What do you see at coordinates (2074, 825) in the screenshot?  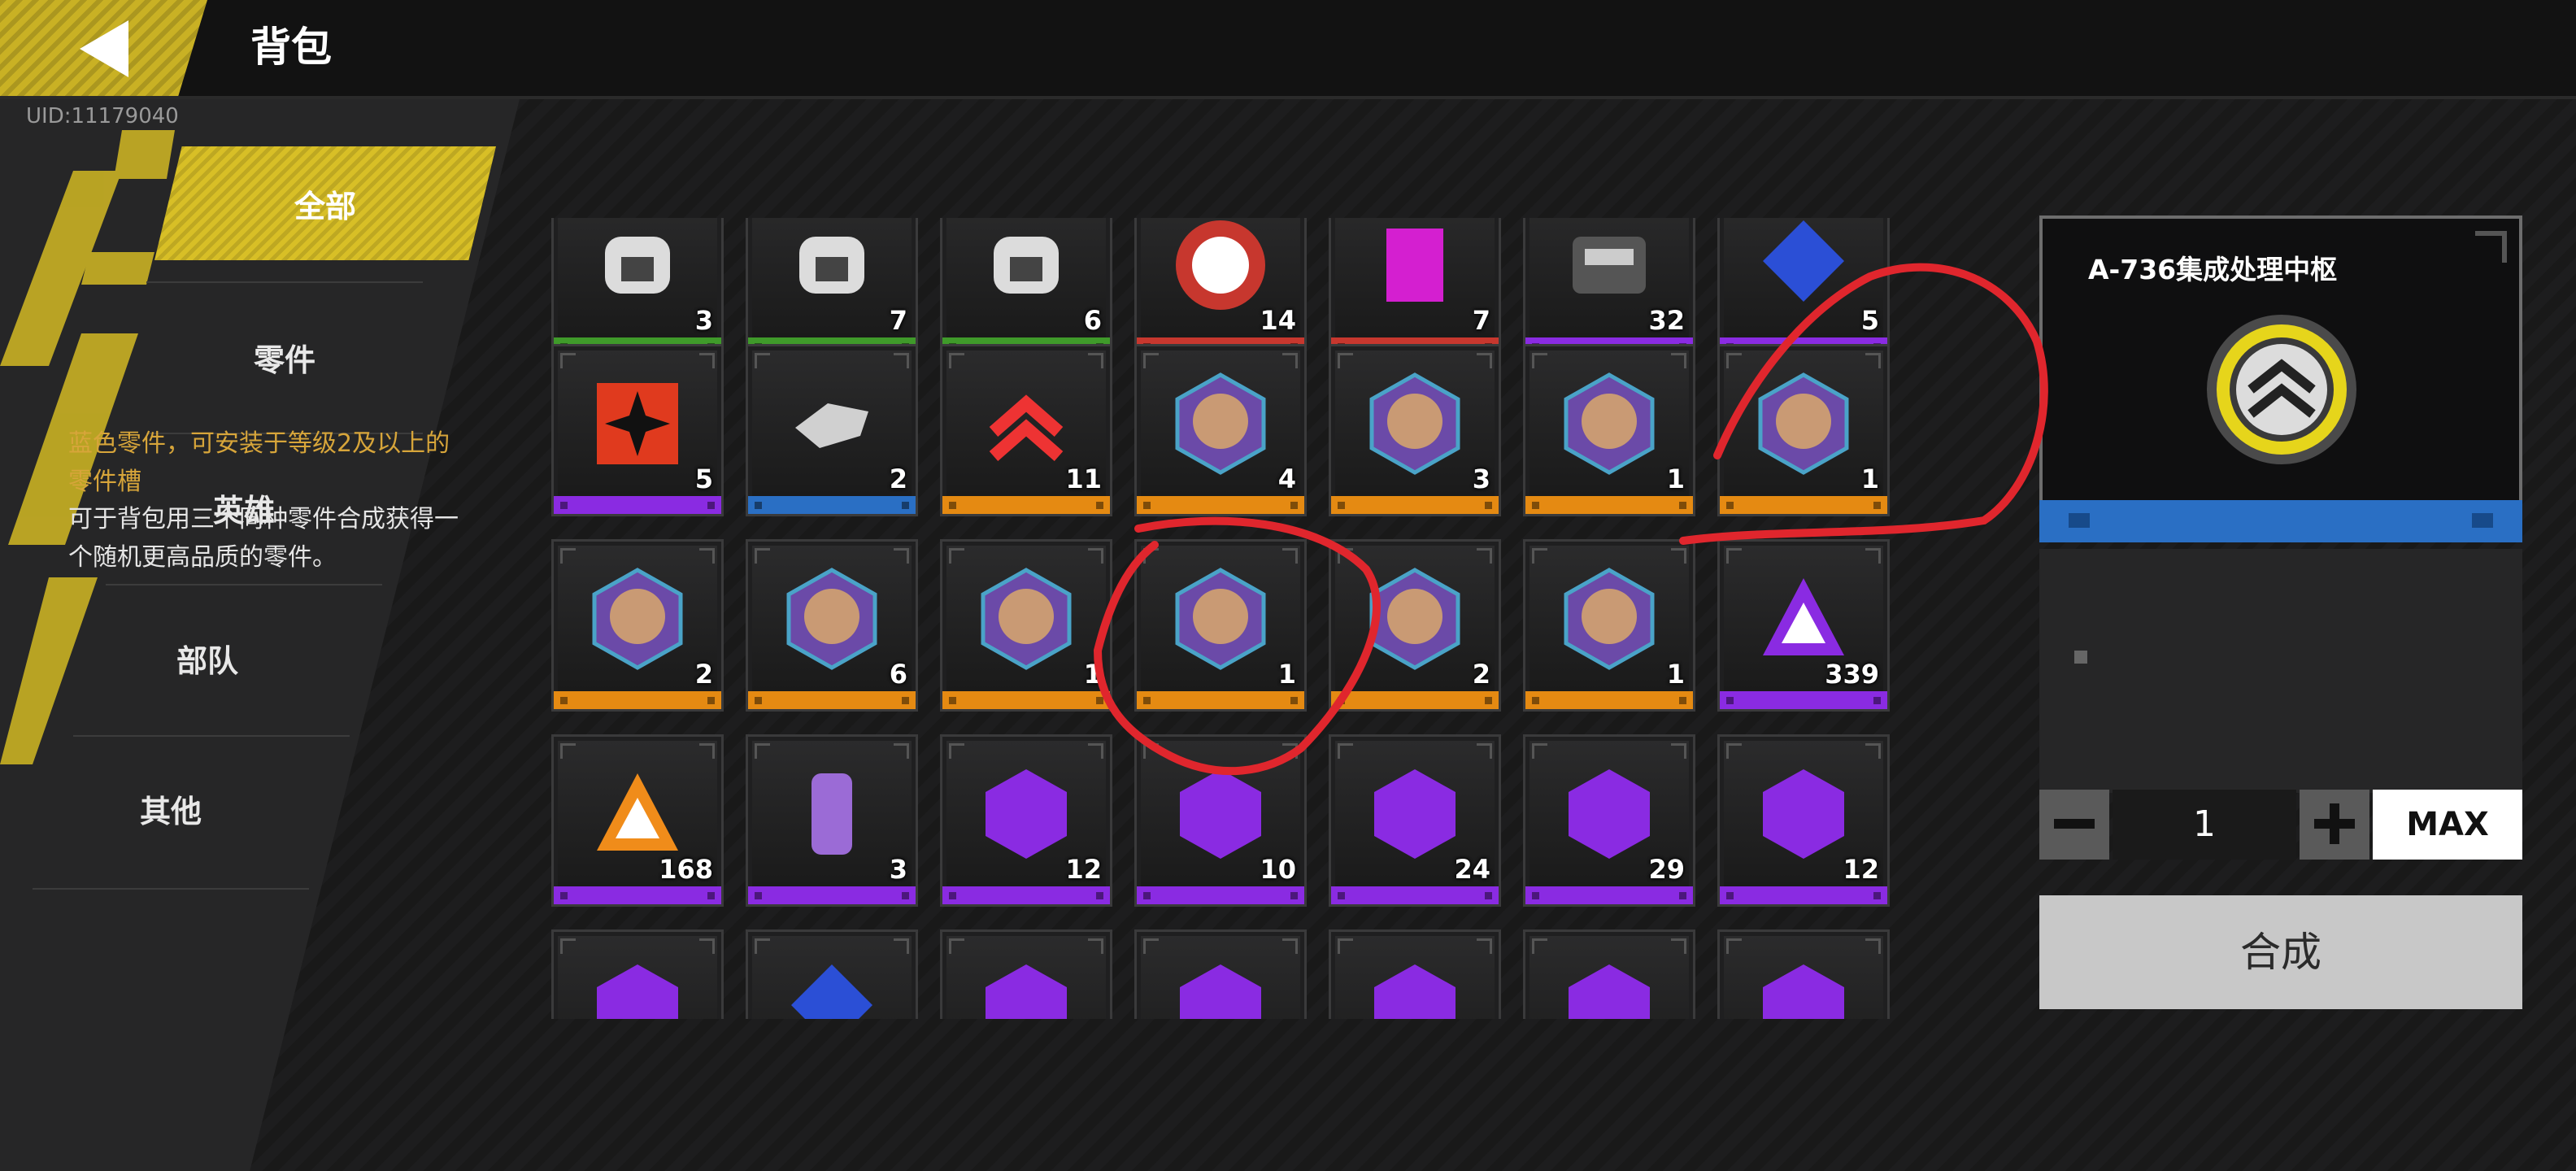 I see `decrease-button` at bounding box center [2074, 825].